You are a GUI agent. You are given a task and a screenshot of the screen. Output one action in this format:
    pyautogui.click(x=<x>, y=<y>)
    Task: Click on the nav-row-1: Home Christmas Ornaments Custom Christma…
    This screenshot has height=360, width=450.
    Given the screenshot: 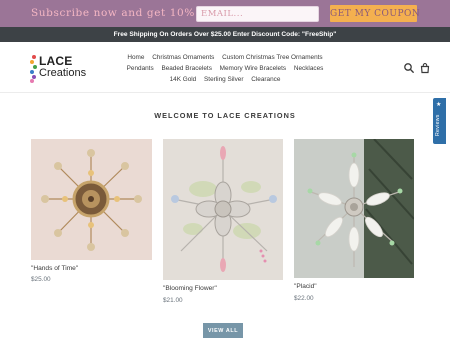 What is the action you would take?
    pyautogui.click(x=225, y=57)
    